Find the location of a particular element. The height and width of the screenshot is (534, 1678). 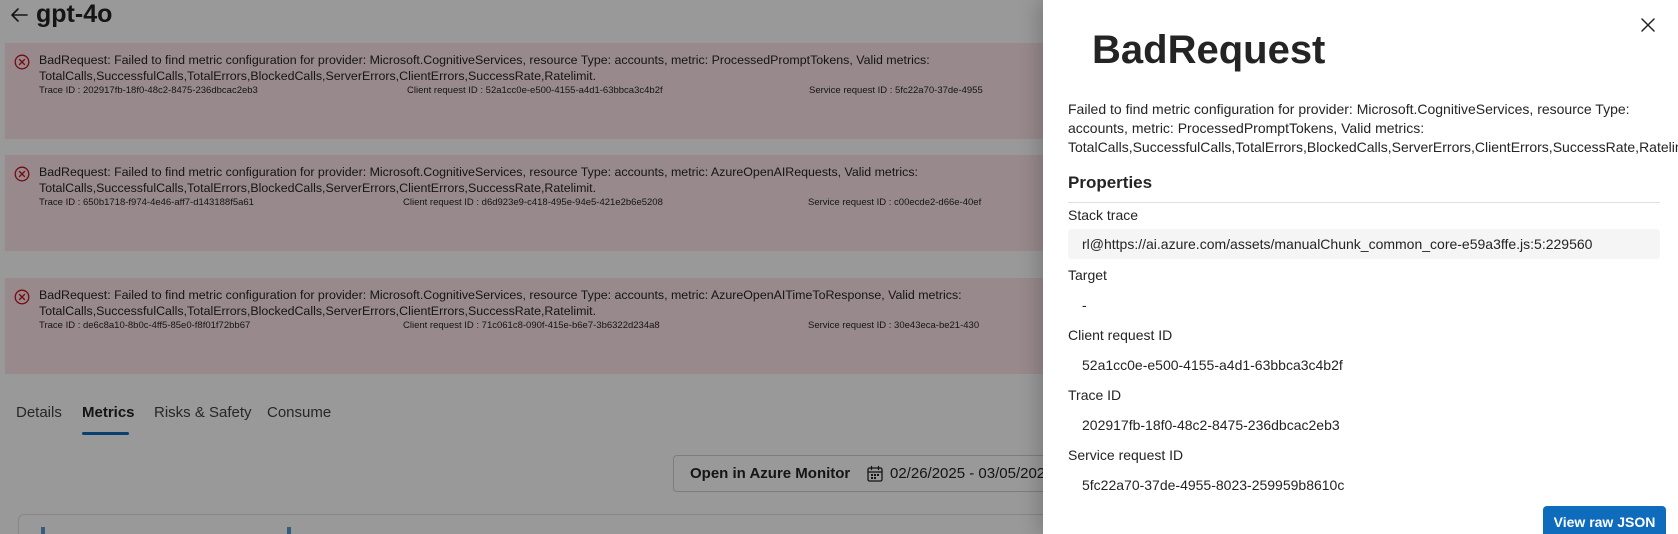

client-request-id-value: 52a1cc0e-e500-4155-a4d1-63bbca3c4b2f is located at coordinates (1212, 365).